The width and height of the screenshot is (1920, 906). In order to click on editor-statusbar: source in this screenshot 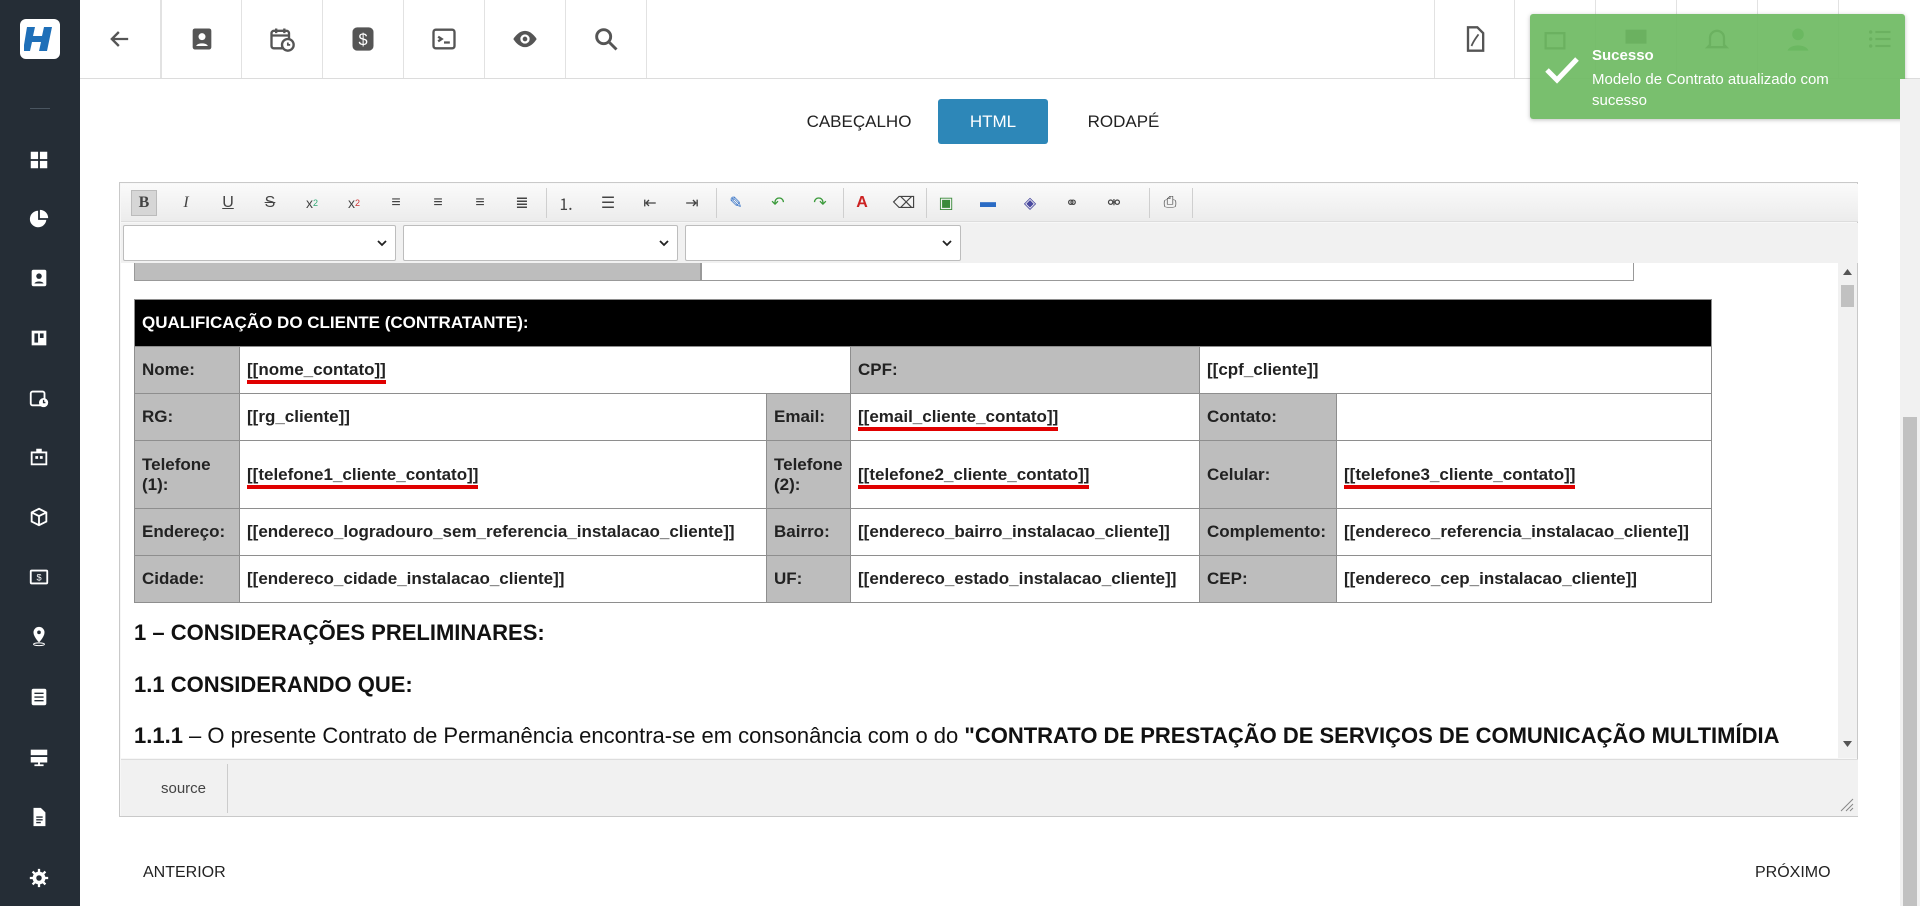, I will do `click(989, 787)`.